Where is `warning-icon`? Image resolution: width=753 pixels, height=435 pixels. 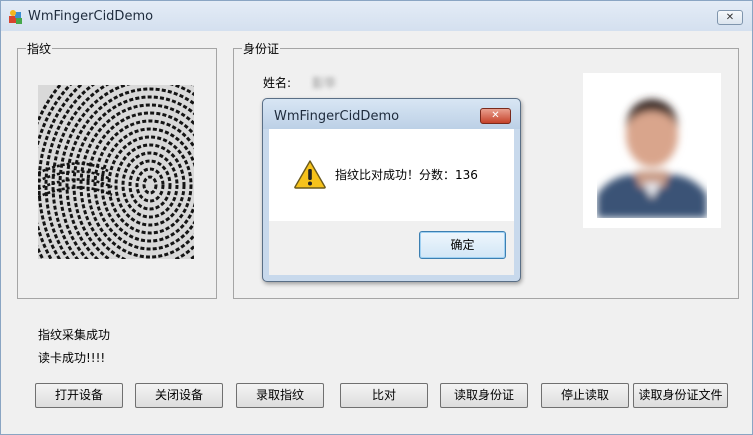
warning-icon is located at coordinates (310, 174).